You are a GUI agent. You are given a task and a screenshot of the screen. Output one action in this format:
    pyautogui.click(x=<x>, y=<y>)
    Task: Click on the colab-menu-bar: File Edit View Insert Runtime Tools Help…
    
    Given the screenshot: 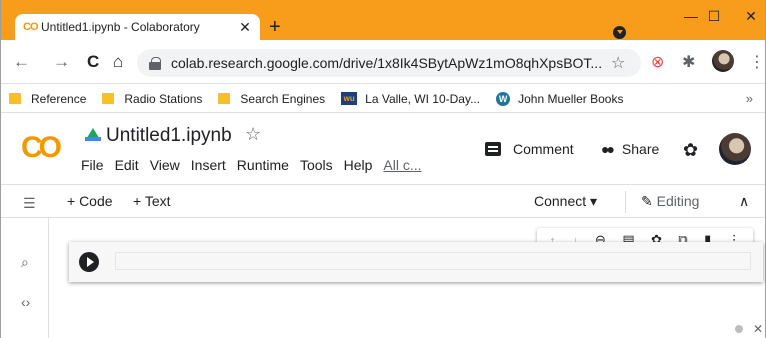 What is the action you would take?
    pyautogui.click(x=257, y=165)
    